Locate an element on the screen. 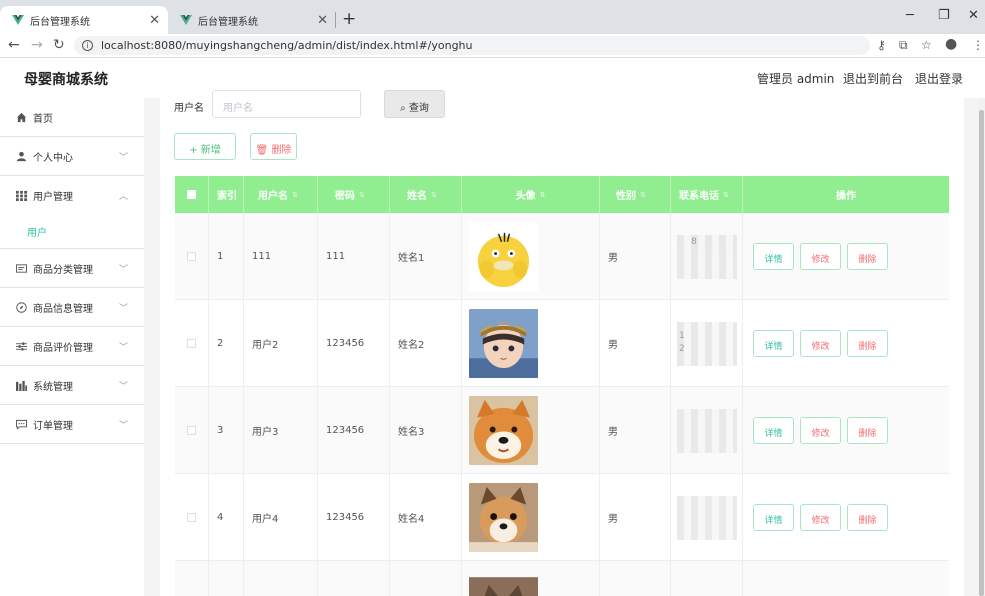 The image size is (985, 596). back-arrow-icon: ← is located at coordinates (14, 45).